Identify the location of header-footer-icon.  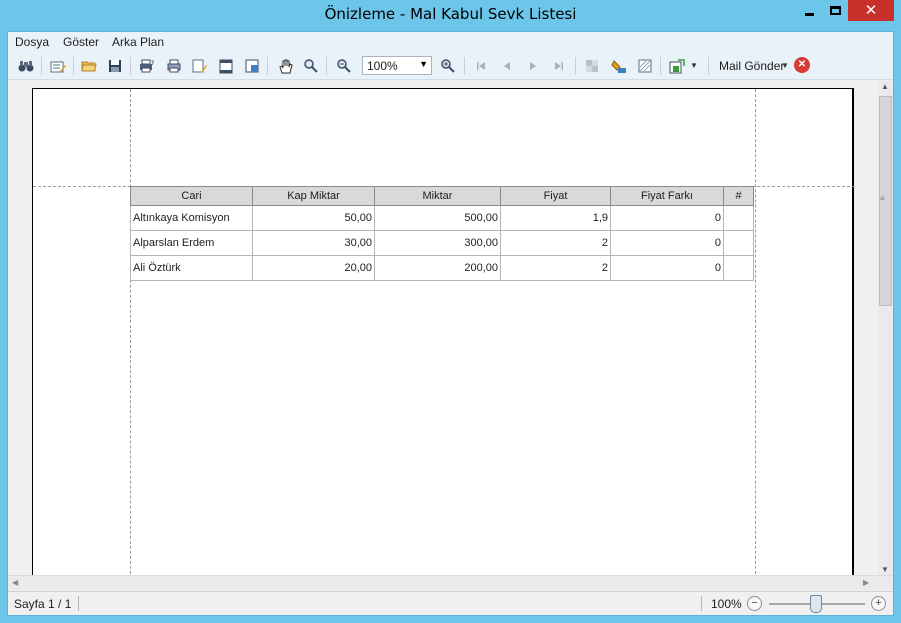
(226, 66).